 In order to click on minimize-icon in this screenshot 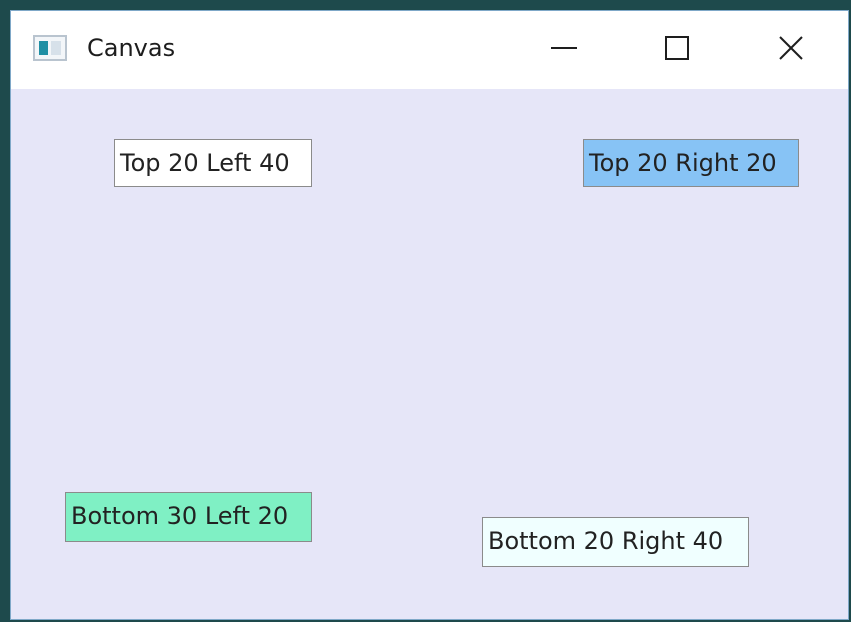, I will do `click(564, 48)`.